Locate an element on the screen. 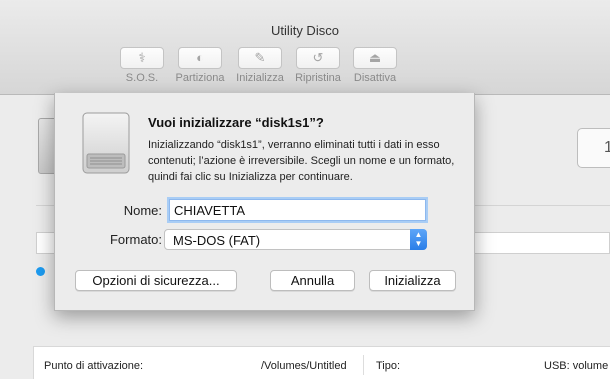 The height and width of the screenshot is (379, 610). unmount-icon: ⏏ is located at coordinates (375, 58).